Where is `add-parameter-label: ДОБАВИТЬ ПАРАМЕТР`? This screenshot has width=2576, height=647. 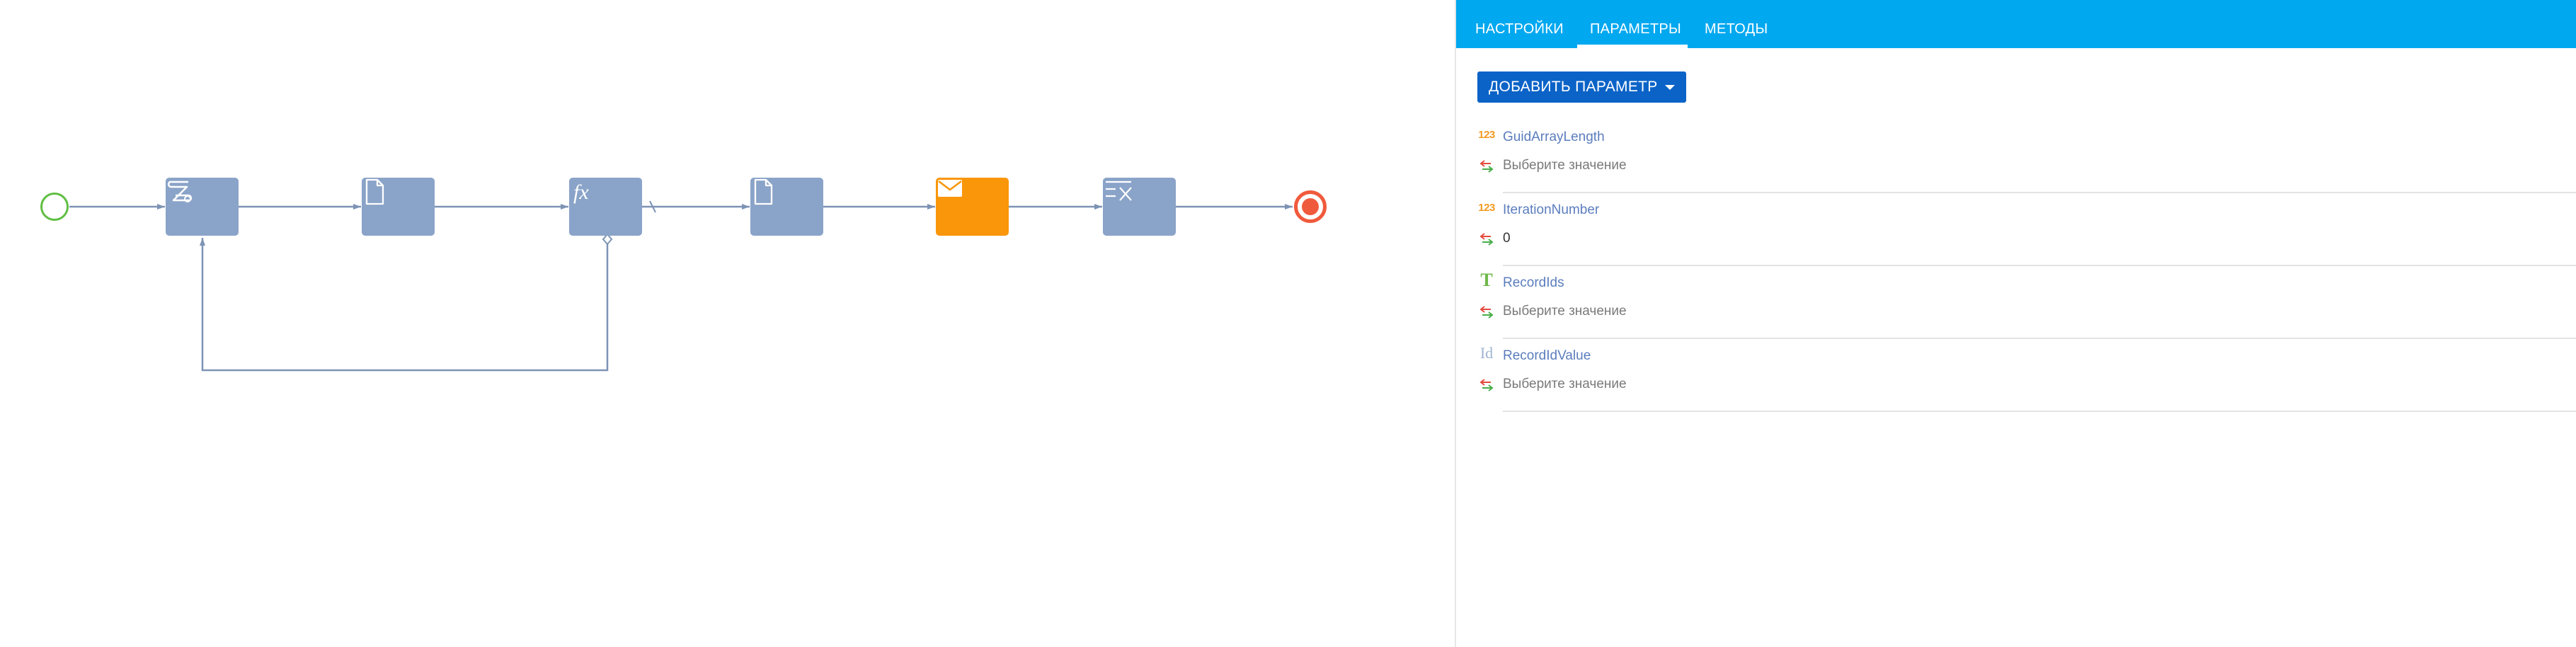 add-parameter-label: ДОБАВИТЬ ПАРАМЕТР is located at coordinates (1573, 87).